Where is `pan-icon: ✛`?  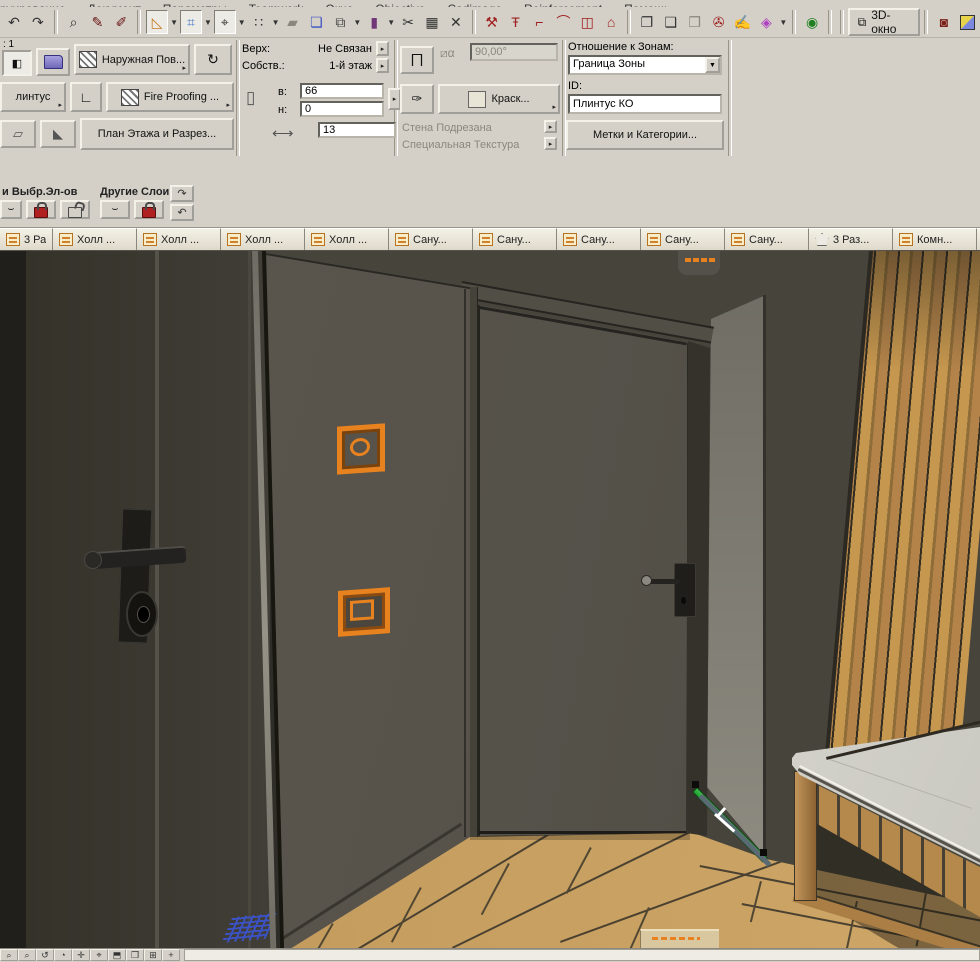
pan-icon: ✛ is located at coordinates (81, 955).